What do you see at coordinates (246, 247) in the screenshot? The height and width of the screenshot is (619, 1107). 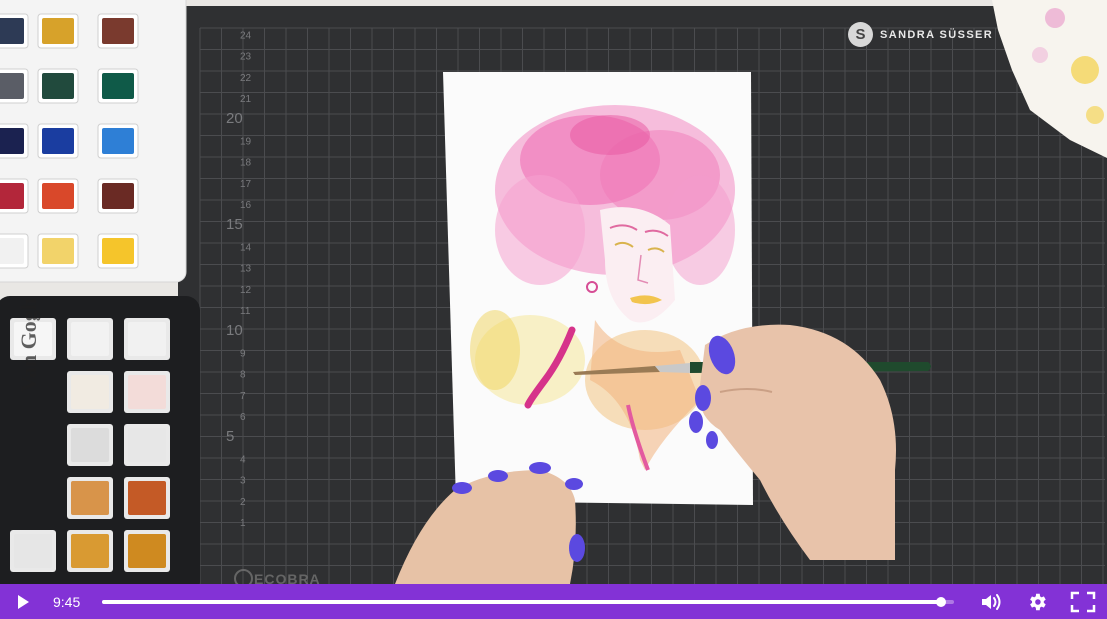 I see `svg-text: 14` at bounding box center [246, 247].